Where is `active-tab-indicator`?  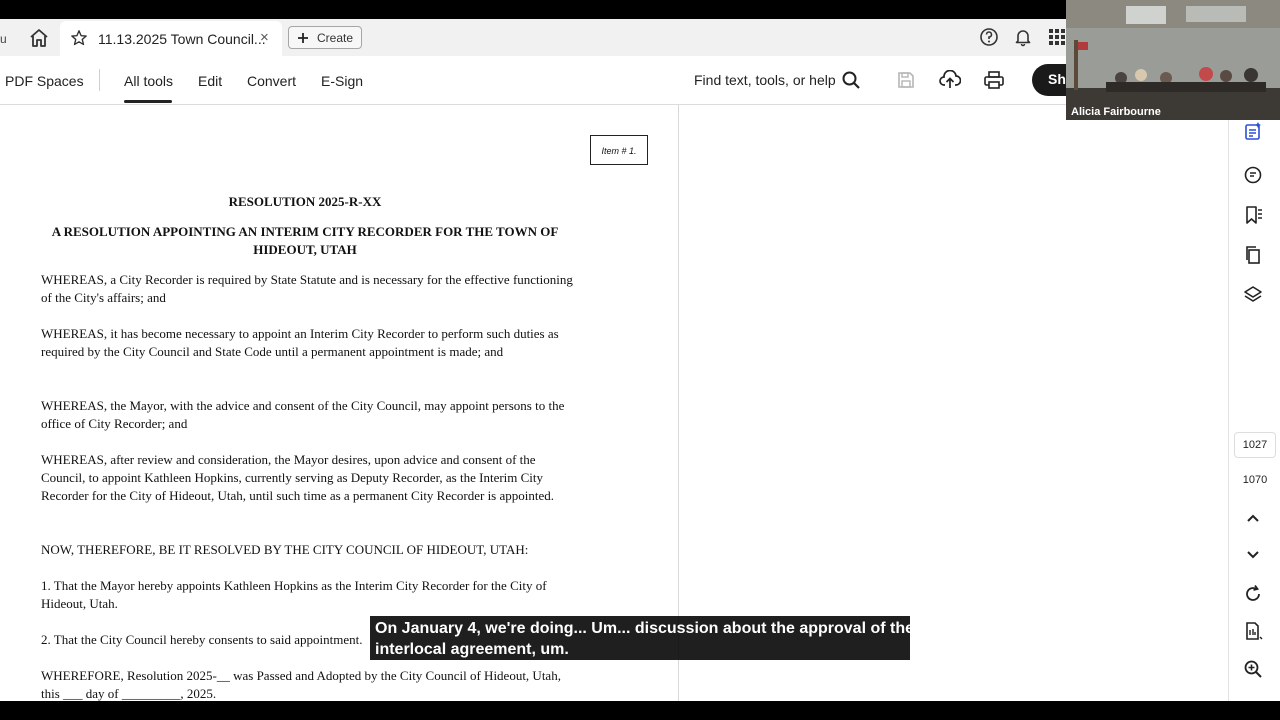
active-tab-indicator is located at coordinates (148, 101).